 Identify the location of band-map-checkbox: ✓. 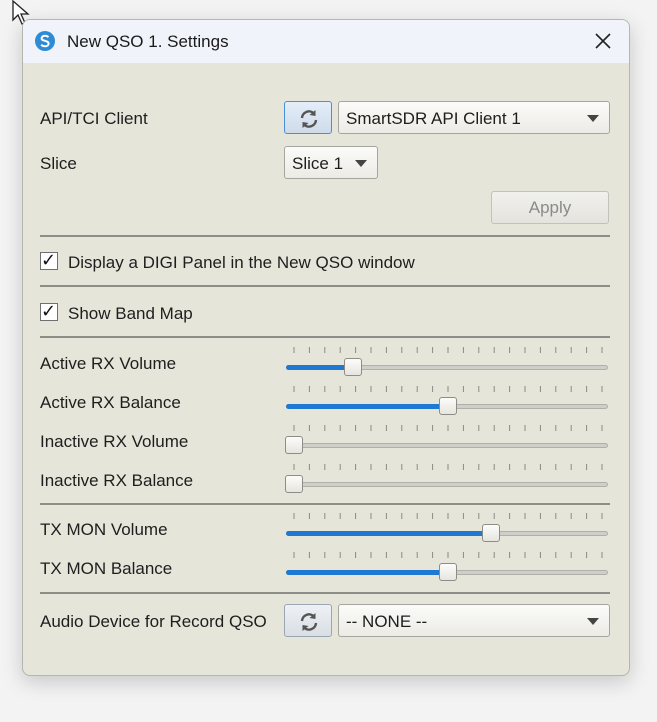
(49, 311).